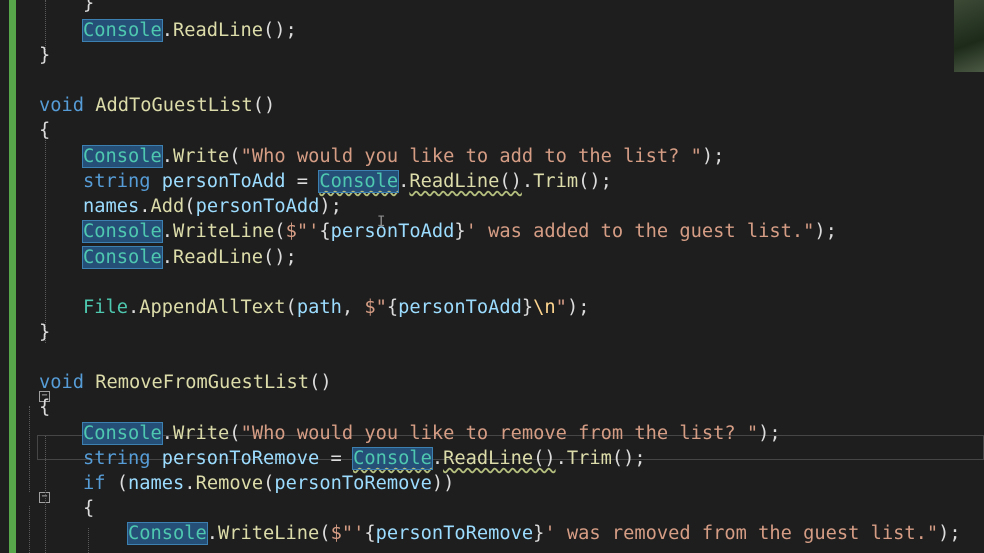  I want to click on code-token: string, so click(117, 458).